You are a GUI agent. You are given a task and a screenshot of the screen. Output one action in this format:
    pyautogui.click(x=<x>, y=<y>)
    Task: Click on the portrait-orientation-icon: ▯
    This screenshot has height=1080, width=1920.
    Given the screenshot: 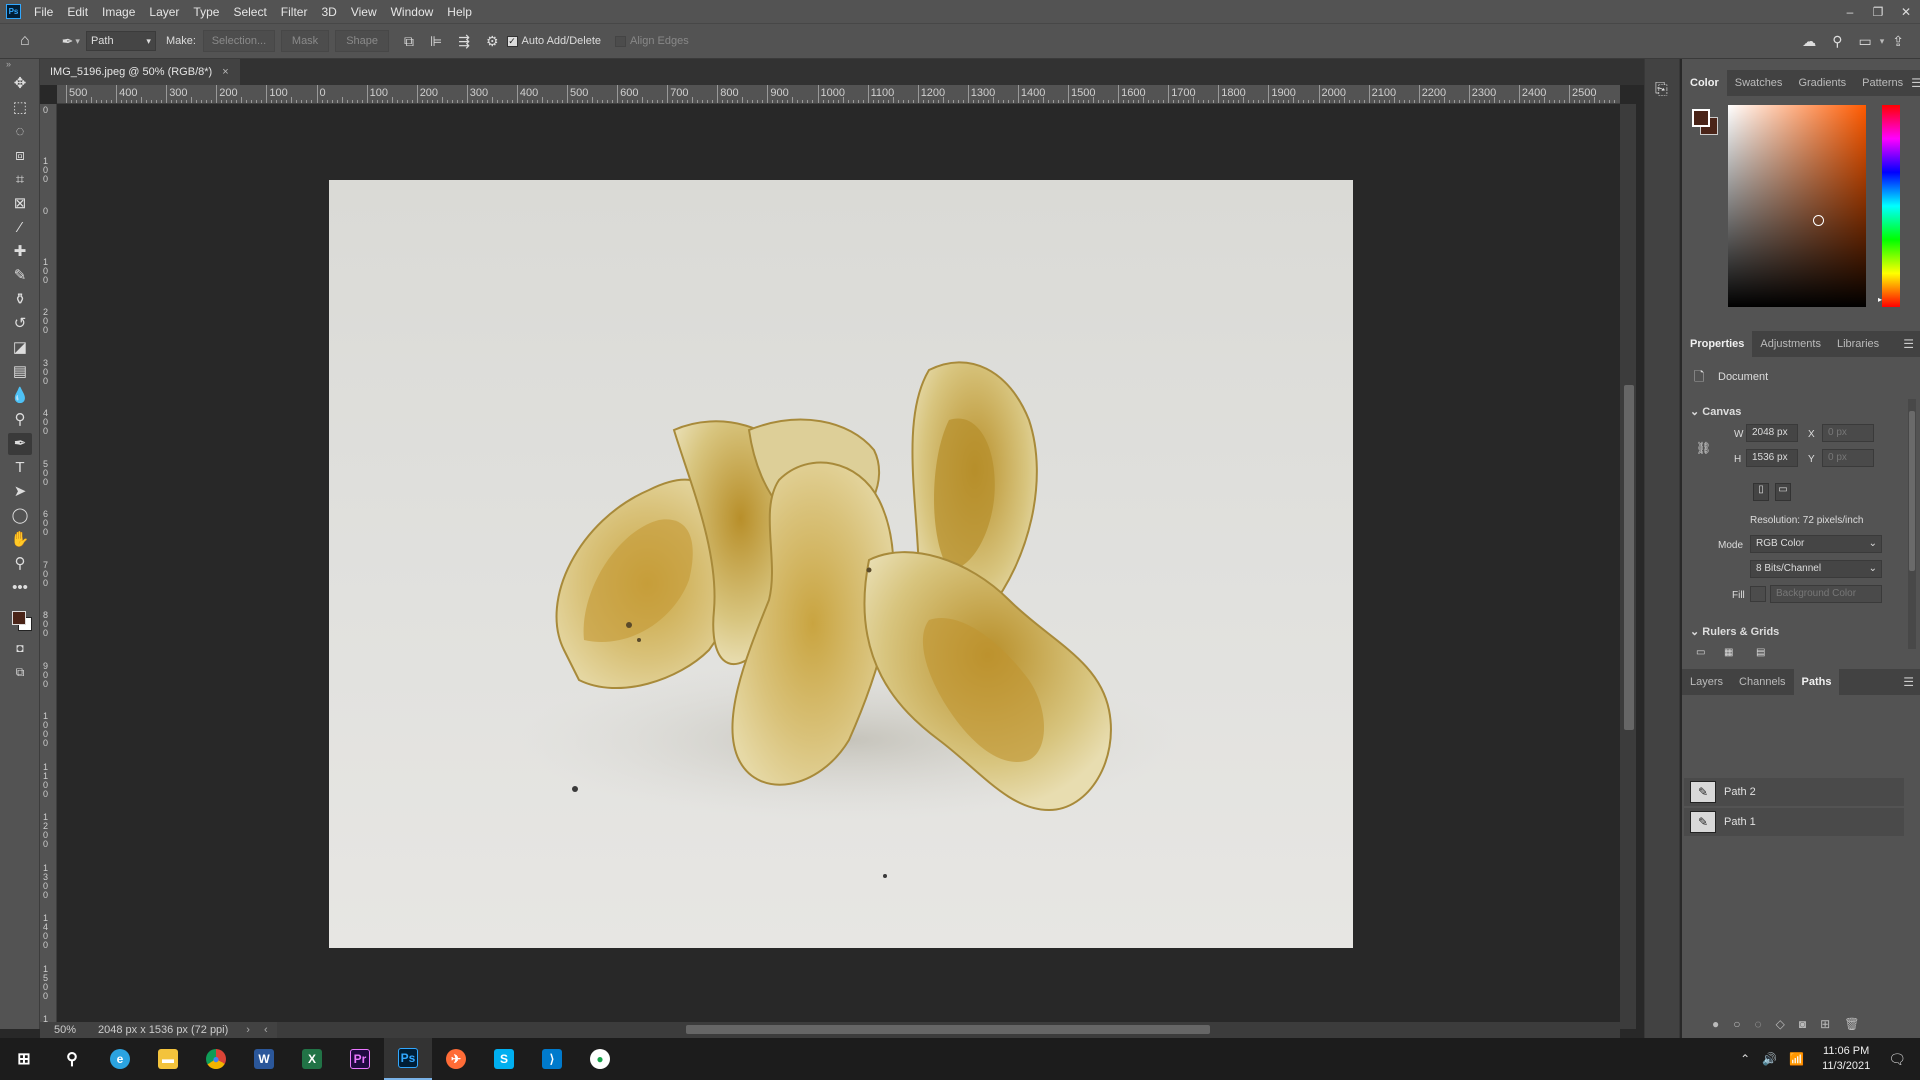 What is the action you would take?
    pyautogui.click(x=1761, y=492)
    